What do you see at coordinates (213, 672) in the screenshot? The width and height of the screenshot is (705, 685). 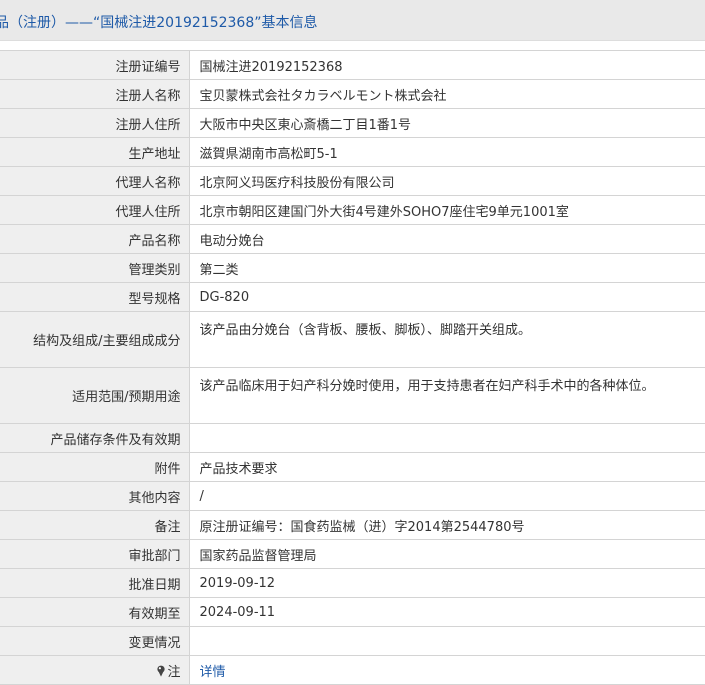 I see `details-link: 详情` at bounding box center [213, 672].